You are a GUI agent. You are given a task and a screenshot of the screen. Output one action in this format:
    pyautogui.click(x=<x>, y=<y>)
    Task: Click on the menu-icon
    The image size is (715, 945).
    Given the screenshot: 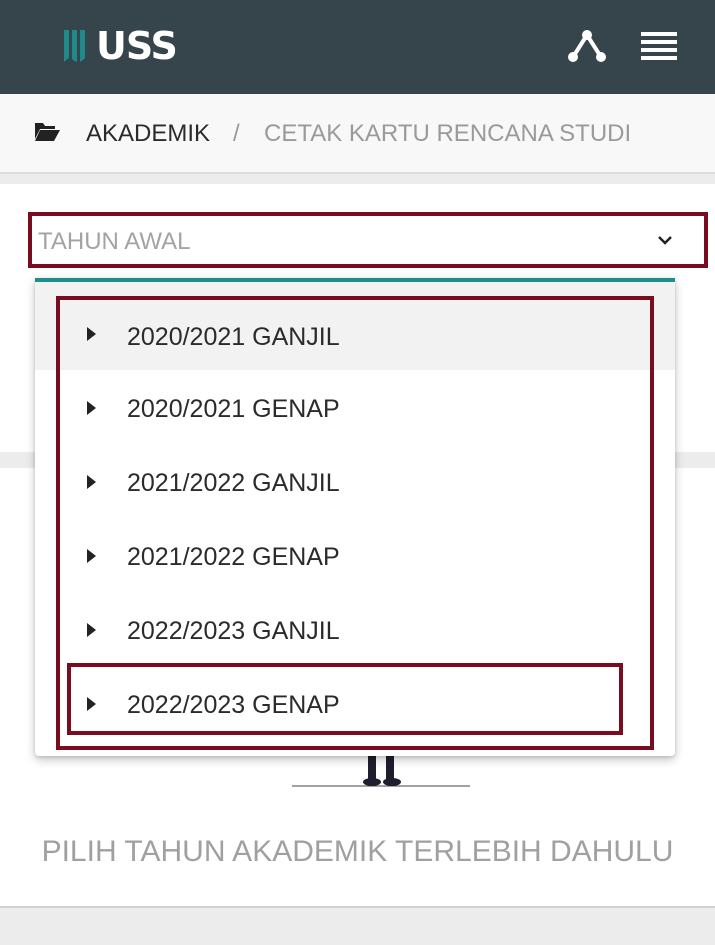 What is the action you would take?
    pyautogui.click(x=659, y=46)
    